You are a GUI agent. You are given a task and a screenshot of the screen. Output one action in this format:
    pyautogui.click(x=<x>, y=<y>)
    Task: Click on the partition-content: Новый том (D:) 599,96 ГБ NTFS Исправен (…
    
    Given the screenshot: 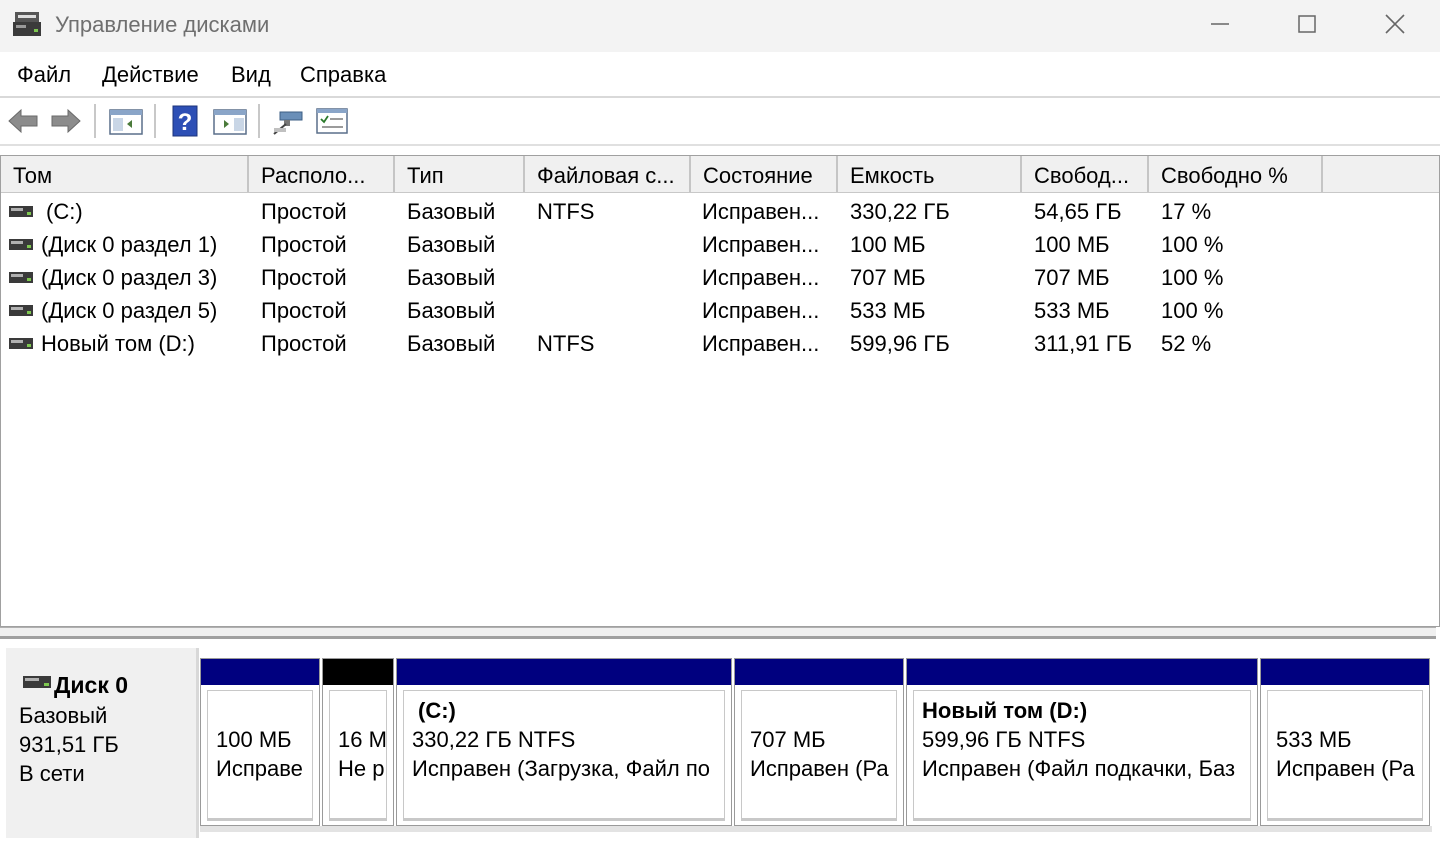 What is the action you would take?
    pyautogui.click(x=1082, y=755)
    